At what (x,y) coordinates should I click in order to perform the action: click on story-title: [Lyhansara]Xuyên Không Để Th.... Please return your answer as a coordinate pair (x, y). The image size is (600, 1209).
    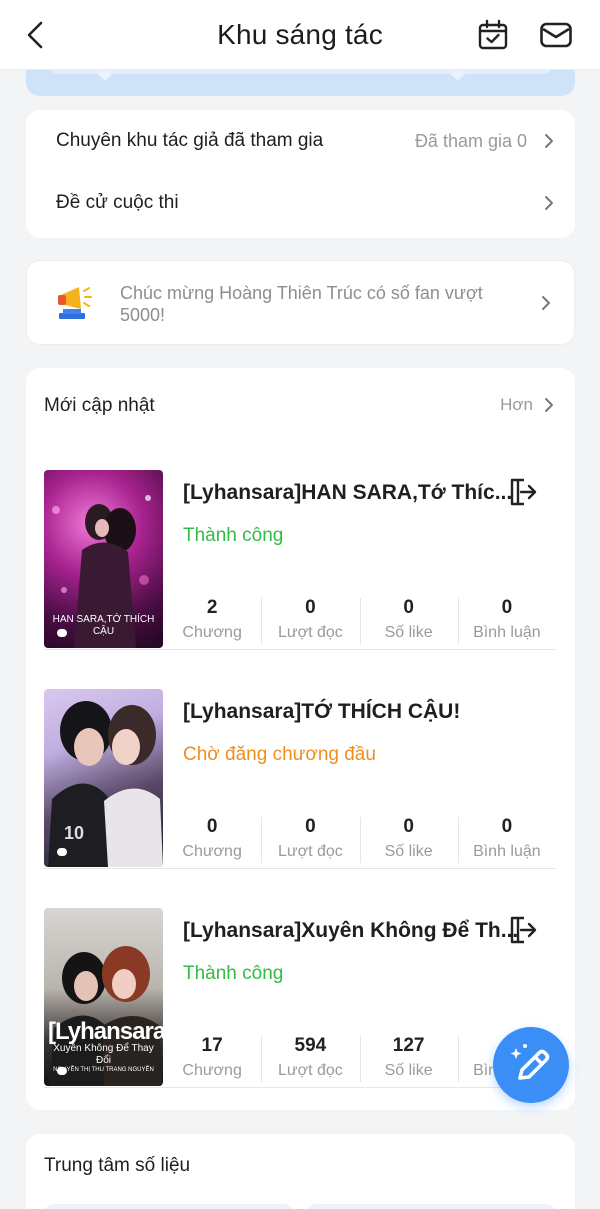
    Looking at the image, I should click on (351, 930).